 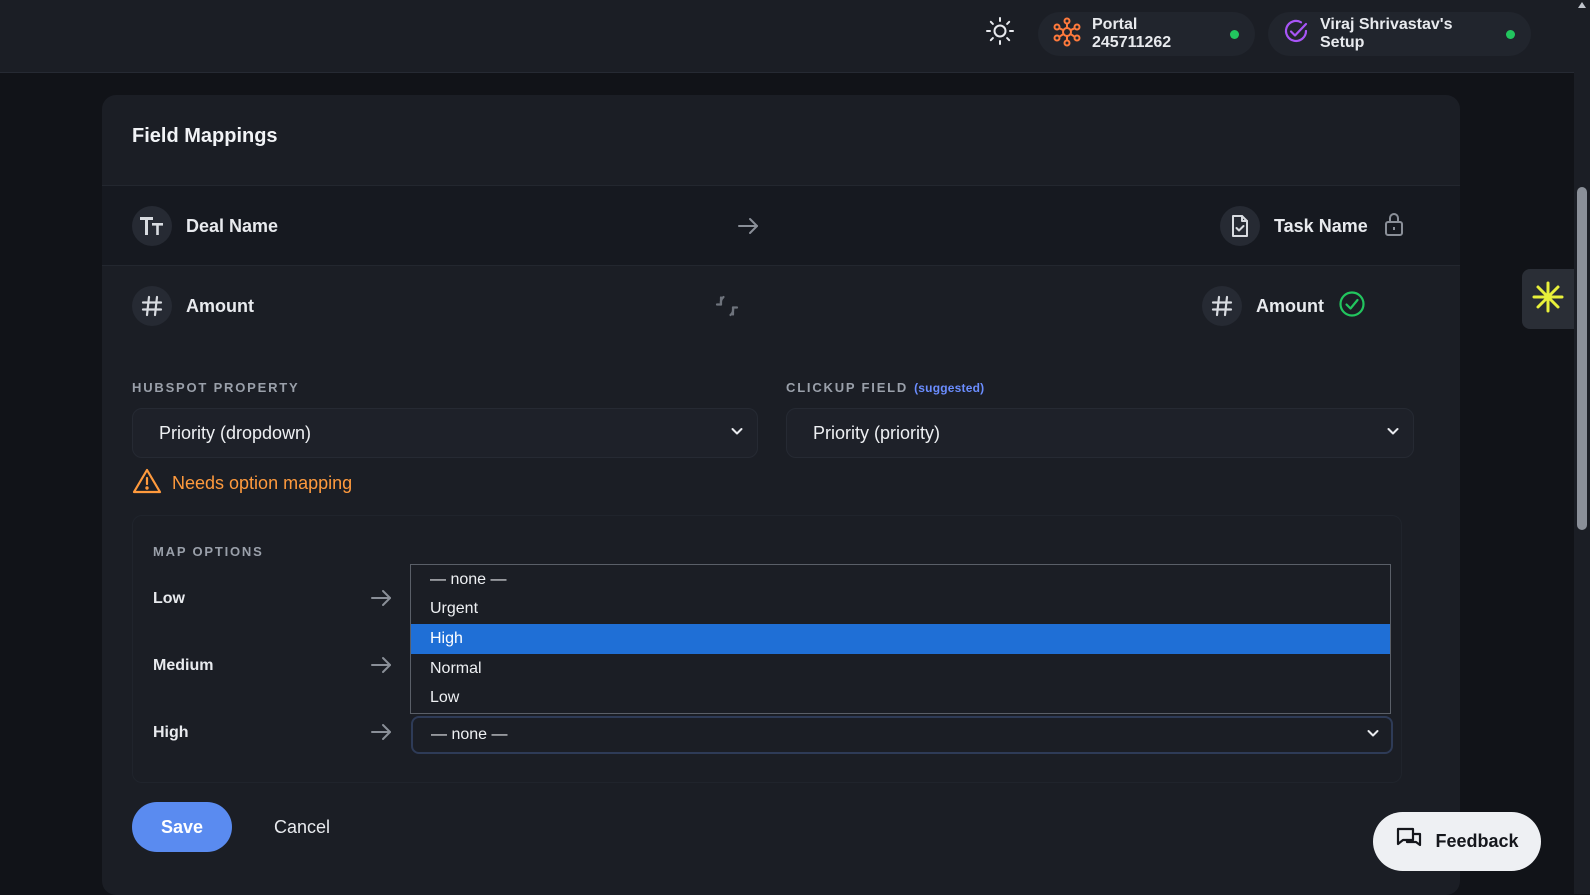 I want to click on dropdown-option-high: High, so click(x=900, y=639).